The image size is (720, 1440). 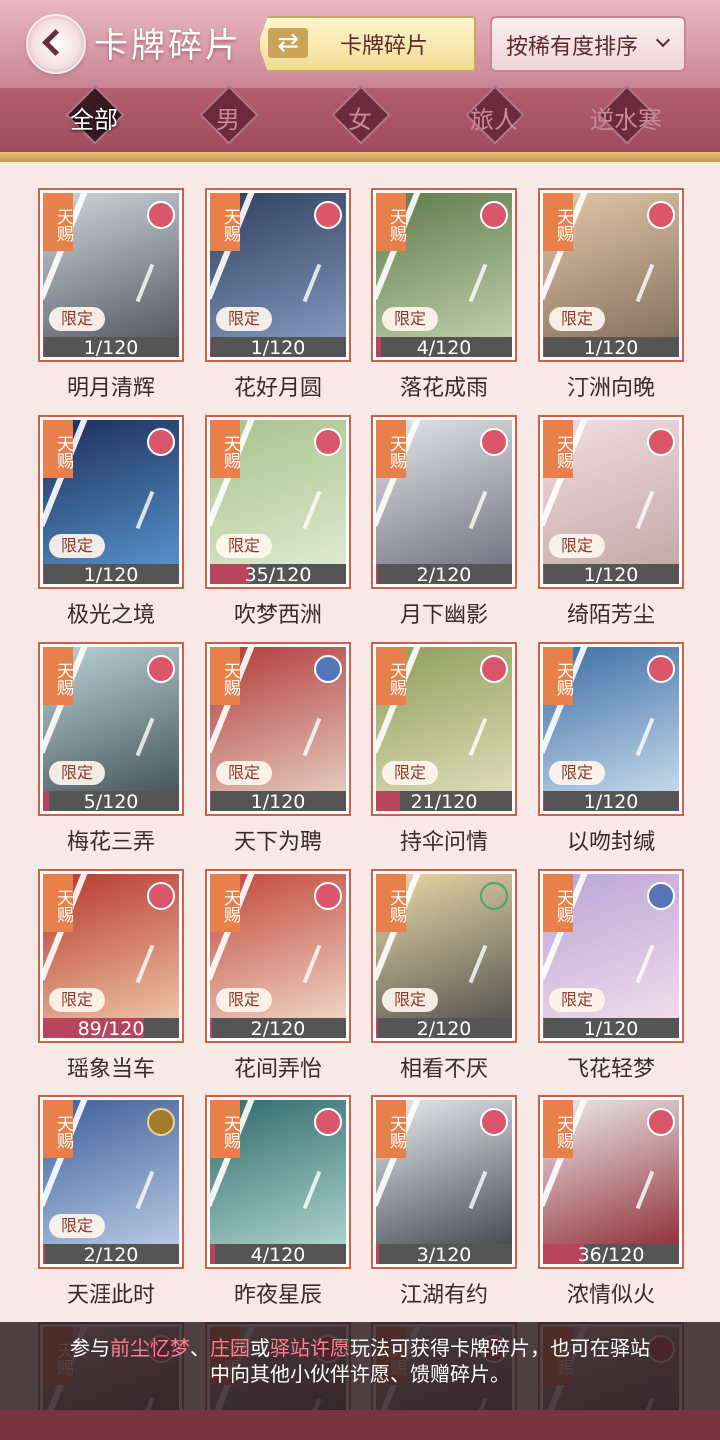 I want to click on fragment-card: 天赐 限定 89/120 瑶象当车, so click(x=111, y=975).